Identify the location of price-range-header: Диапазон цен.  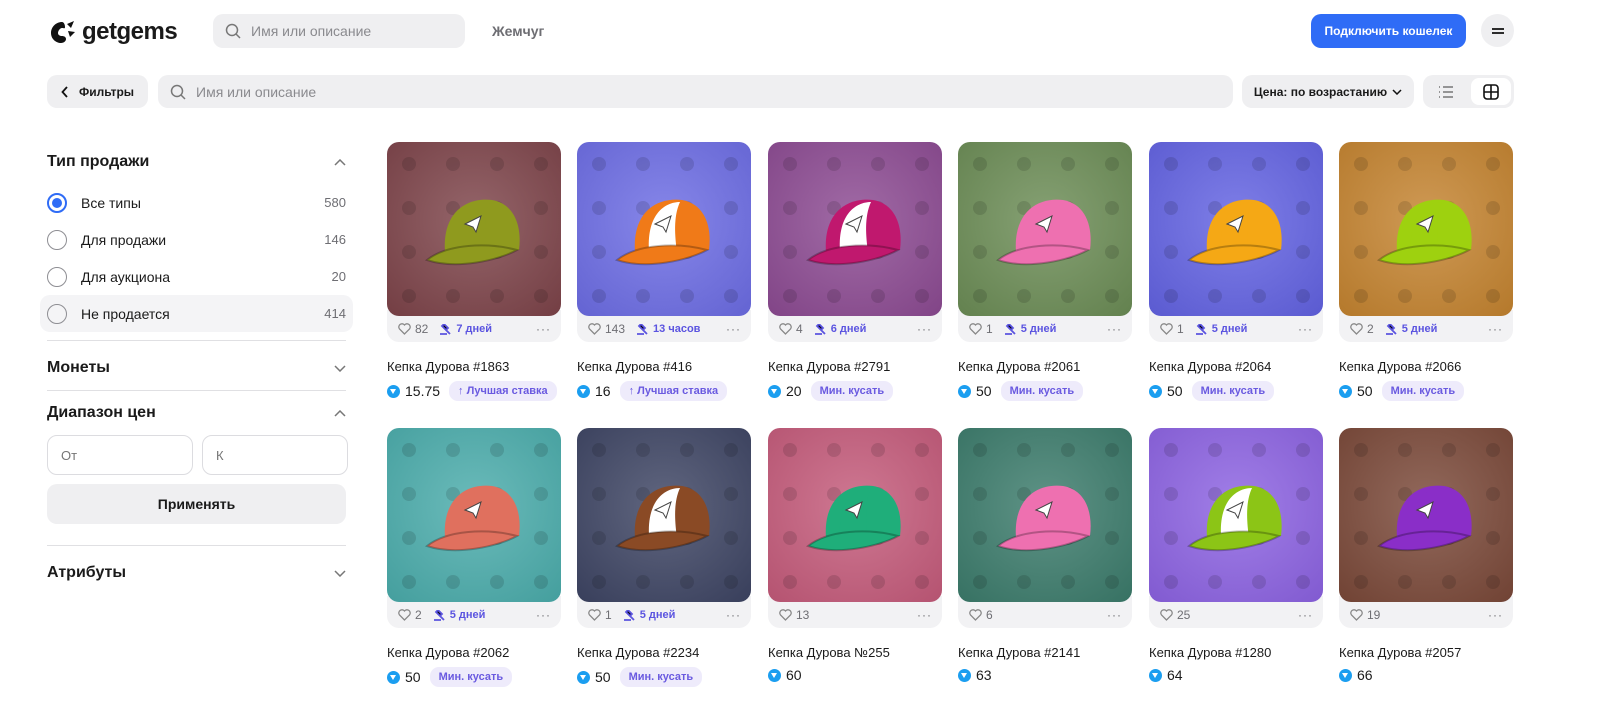
(196, 413).